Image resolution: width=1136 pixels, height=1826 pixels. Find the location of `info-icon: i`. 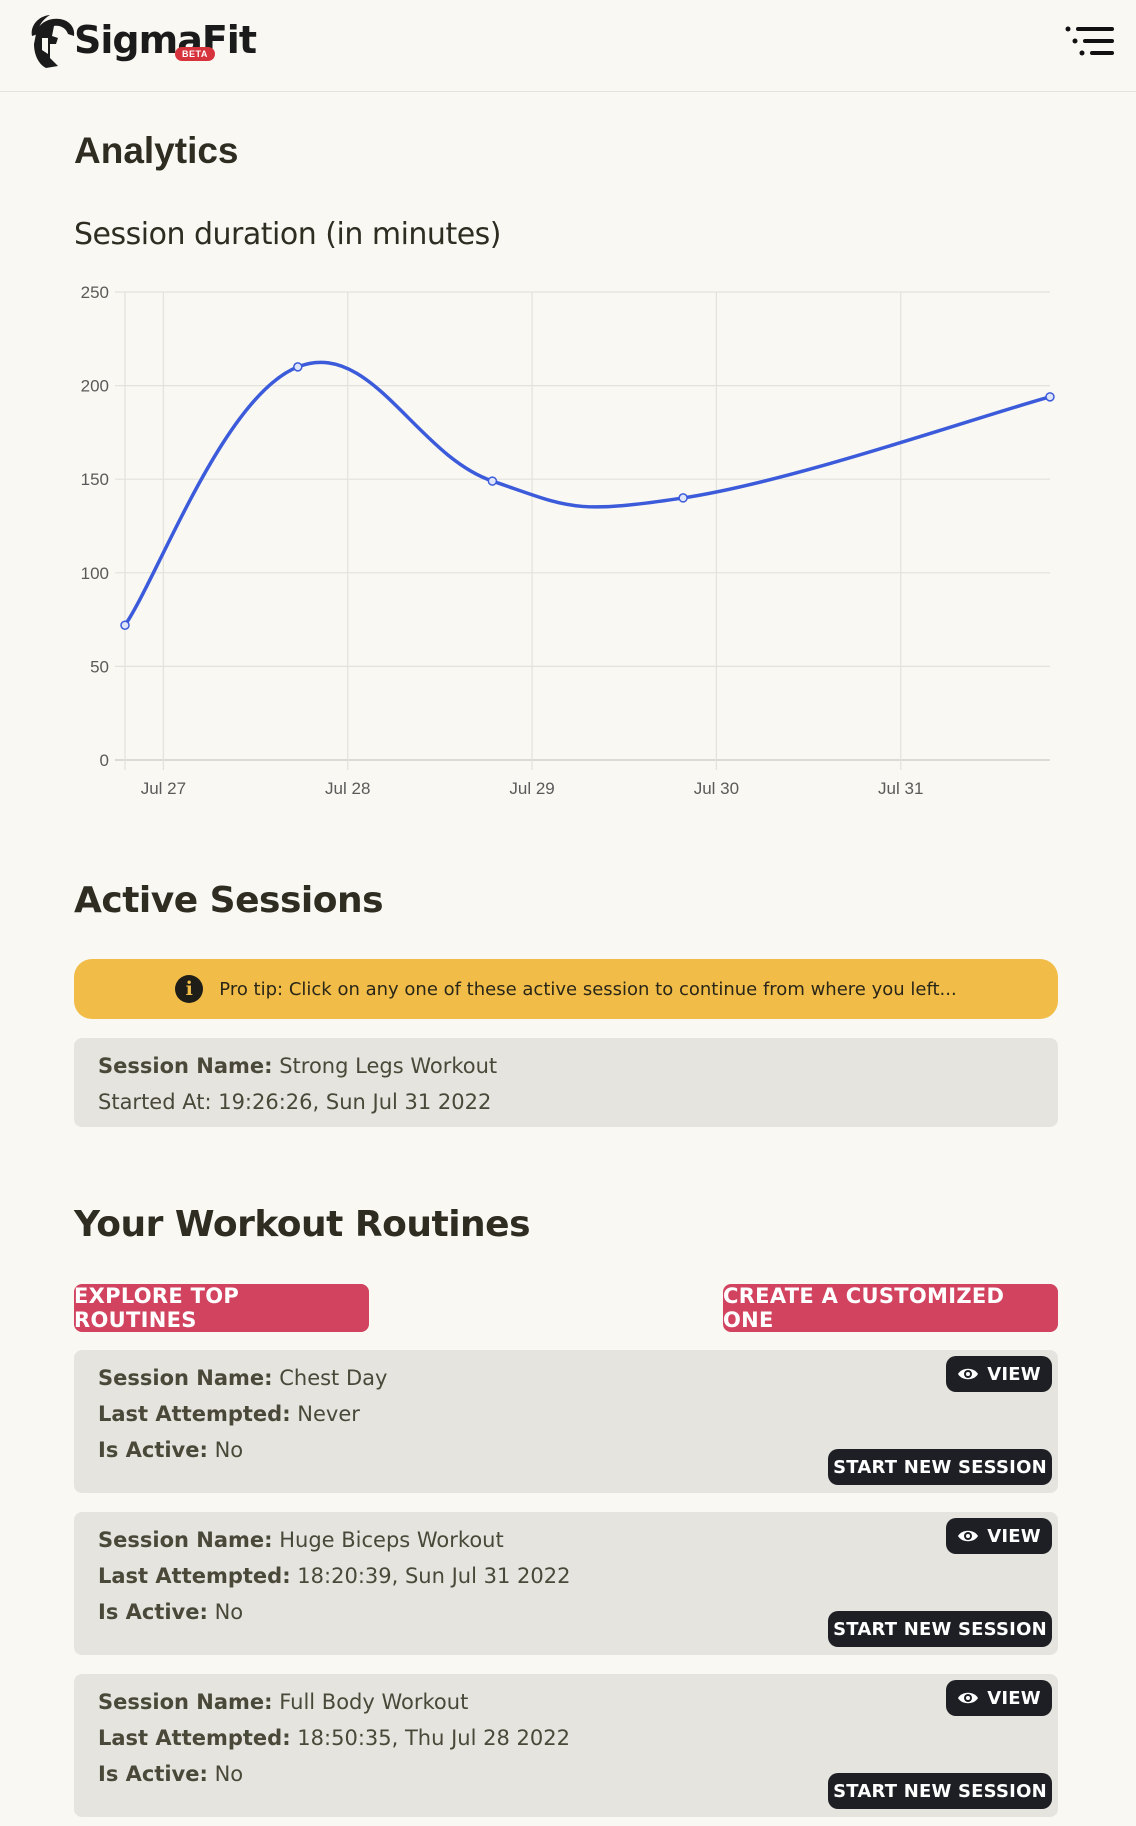

info-icon: i is located at coordinates (189, 989).